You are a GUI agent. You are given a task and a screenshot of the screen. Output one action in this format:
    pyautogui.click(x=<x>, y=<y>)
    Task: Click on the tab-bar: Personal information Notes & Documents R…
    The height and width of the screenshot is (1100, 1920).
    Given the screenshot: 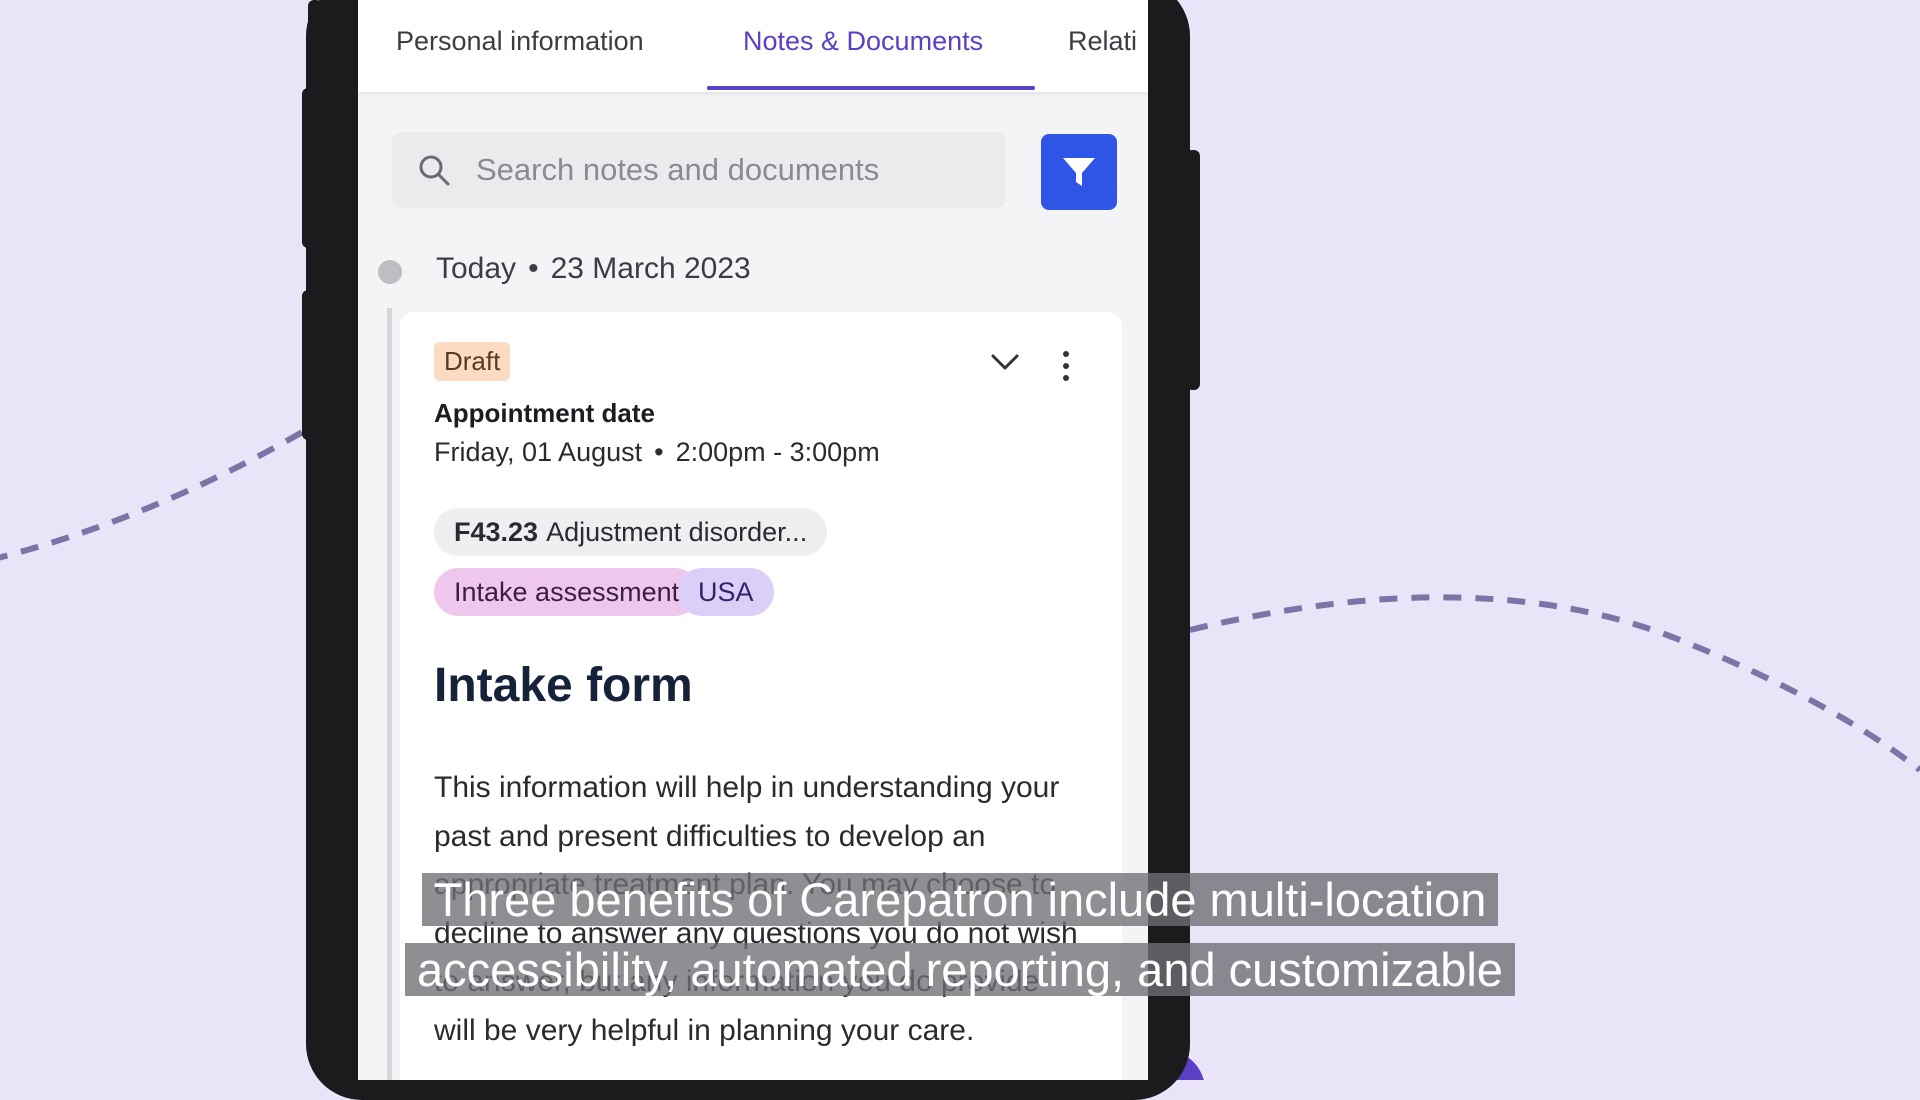 What is the action you would take?
    pyautogui.click(x=753, y=46)
    